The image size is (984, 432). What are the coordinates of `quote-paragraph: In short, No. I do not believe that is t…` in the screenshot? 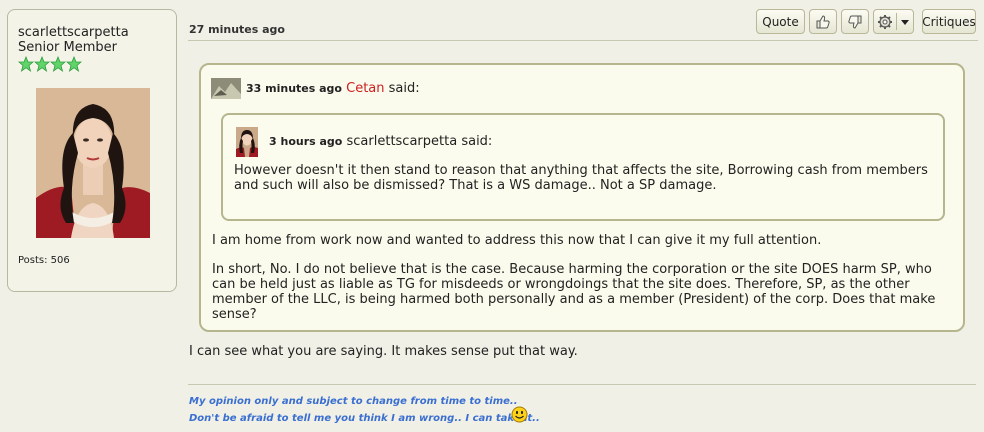 It's located at (574, 292).